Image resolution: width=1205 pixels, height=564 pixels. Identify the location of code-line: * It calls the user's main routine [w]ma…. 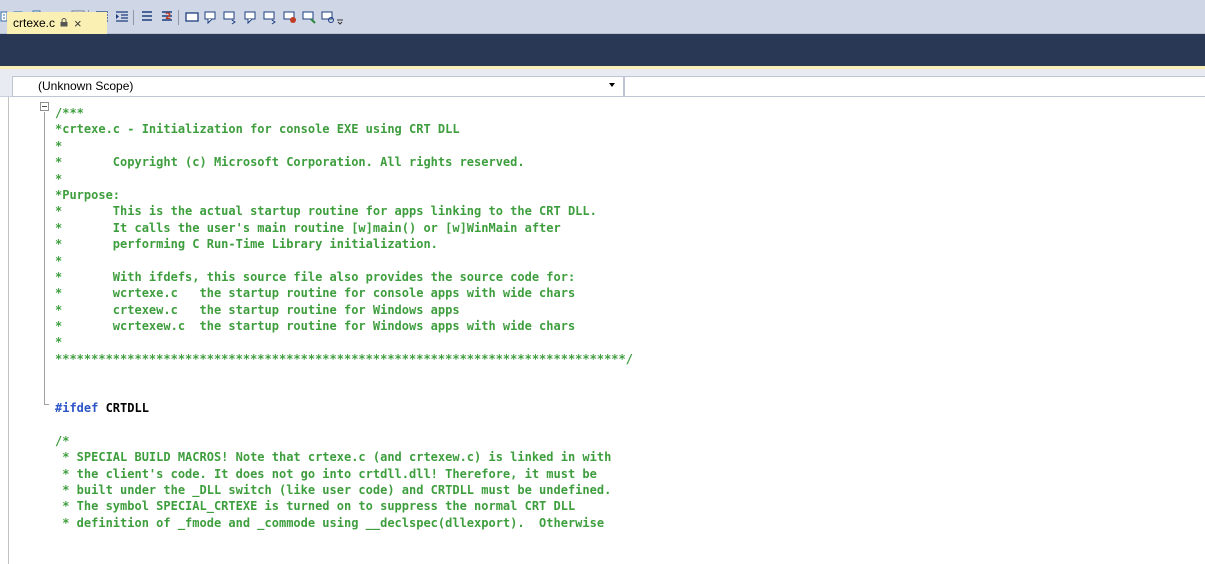
(344, 228).